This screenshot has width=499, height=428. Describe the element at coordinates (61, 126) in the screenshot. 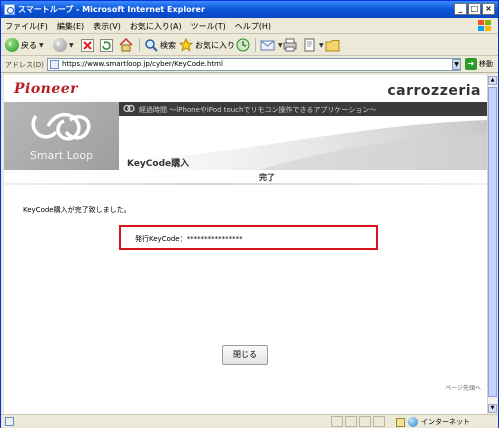

I see `smartloop-logo-icon` at that location.